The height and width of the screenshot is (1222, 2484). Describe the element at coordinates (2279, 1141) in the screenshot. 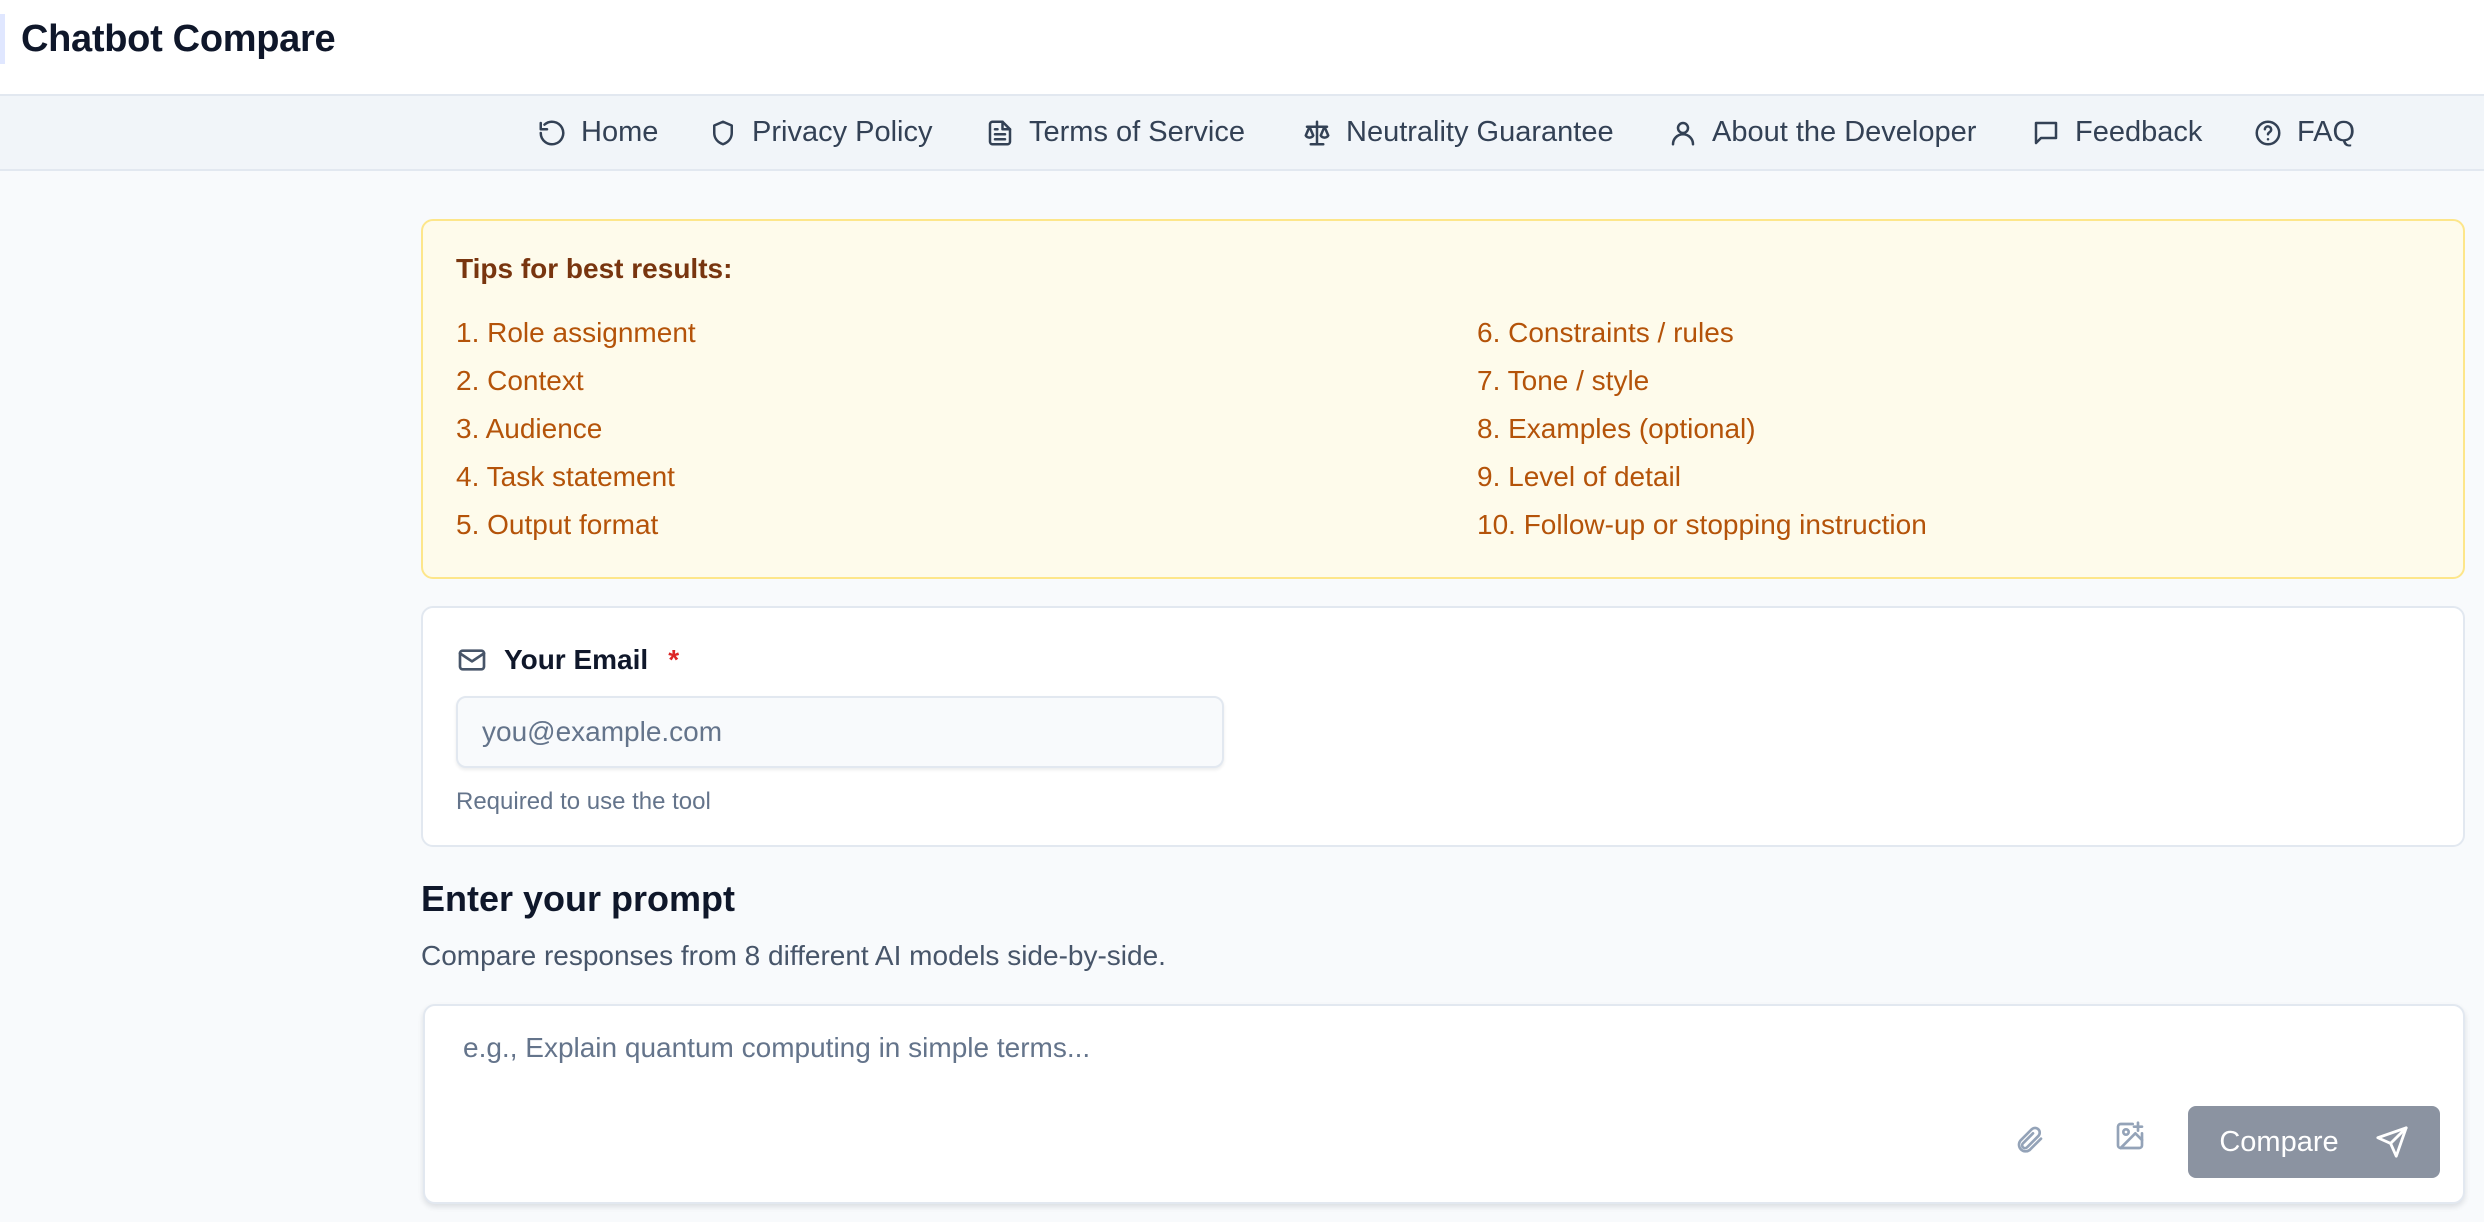

I see `compare-button-label: Compare` at that location.